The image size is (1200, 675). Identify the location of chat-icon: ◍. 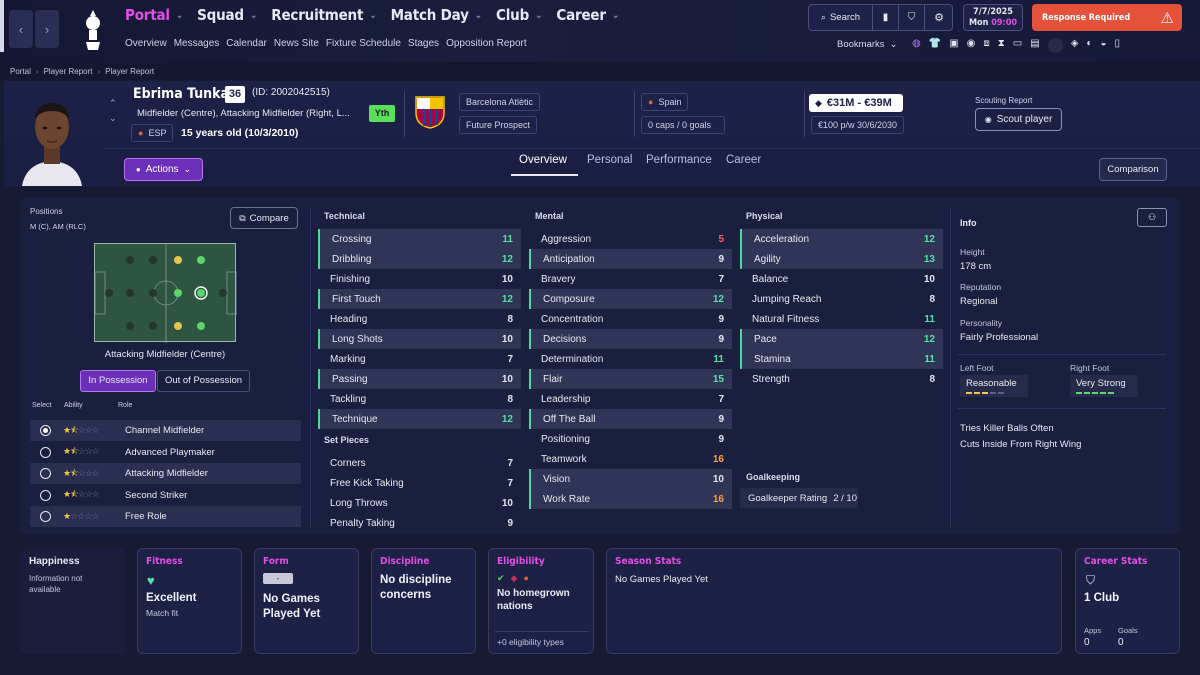
(916, 45).